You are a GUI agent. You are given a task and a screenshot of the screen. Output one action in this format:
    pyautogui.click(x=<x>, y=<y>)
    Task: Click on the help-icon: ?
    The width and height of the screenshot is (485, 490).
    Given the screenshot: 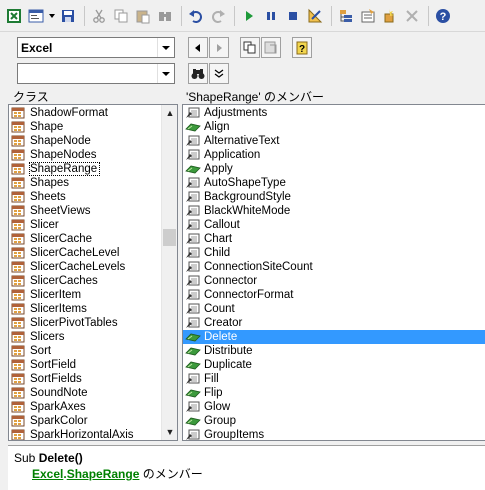 What is the action you would take?
    pyautogui.click(x=443, y=16)
    